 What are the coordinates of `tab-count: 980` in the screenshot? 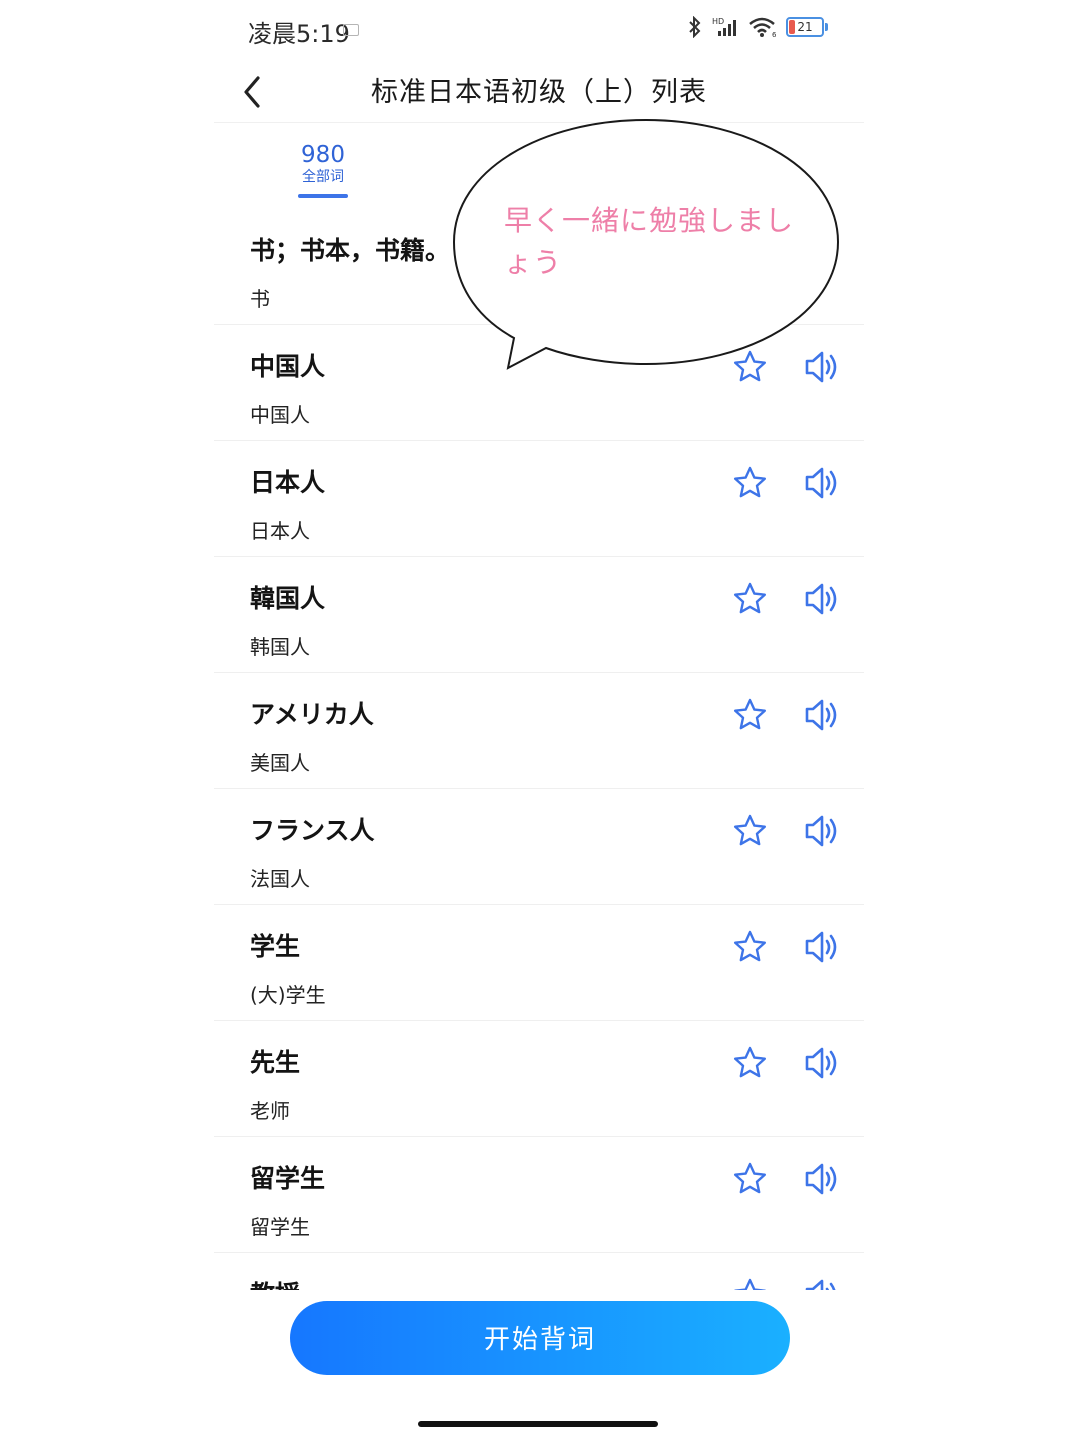 It's located at (323, 155).